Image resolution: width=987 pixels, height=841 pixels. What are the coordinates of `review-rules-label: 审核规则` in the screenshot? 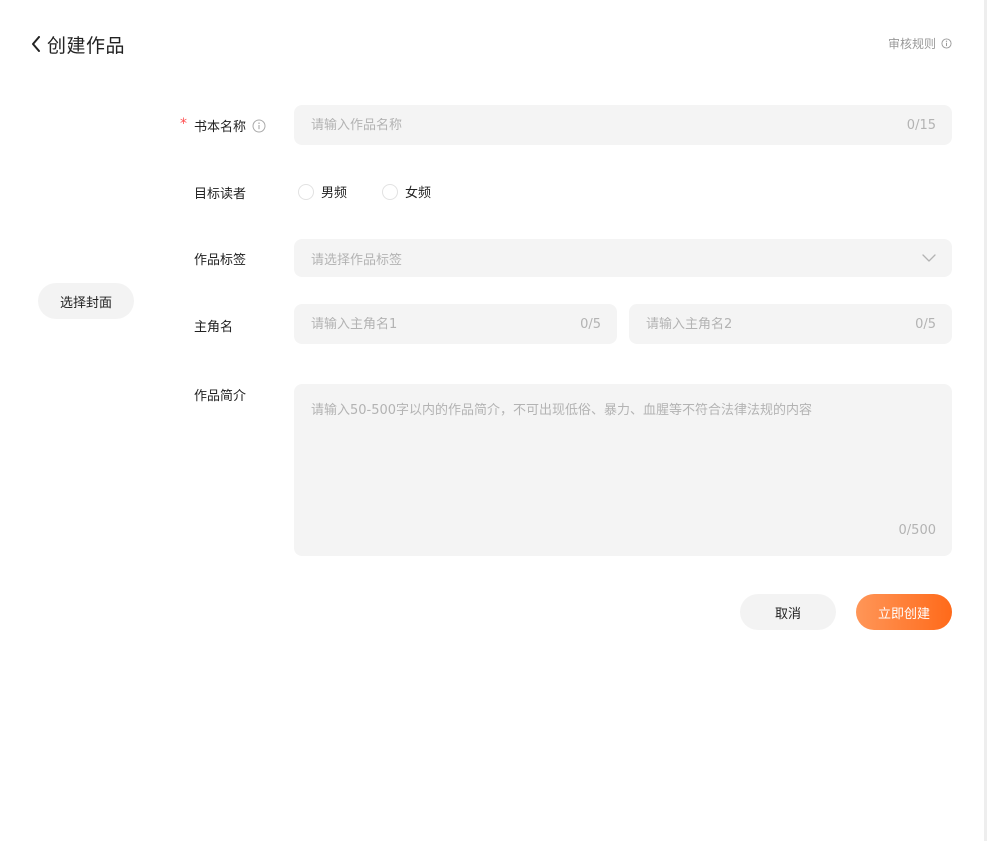 It's located at (912, 43).